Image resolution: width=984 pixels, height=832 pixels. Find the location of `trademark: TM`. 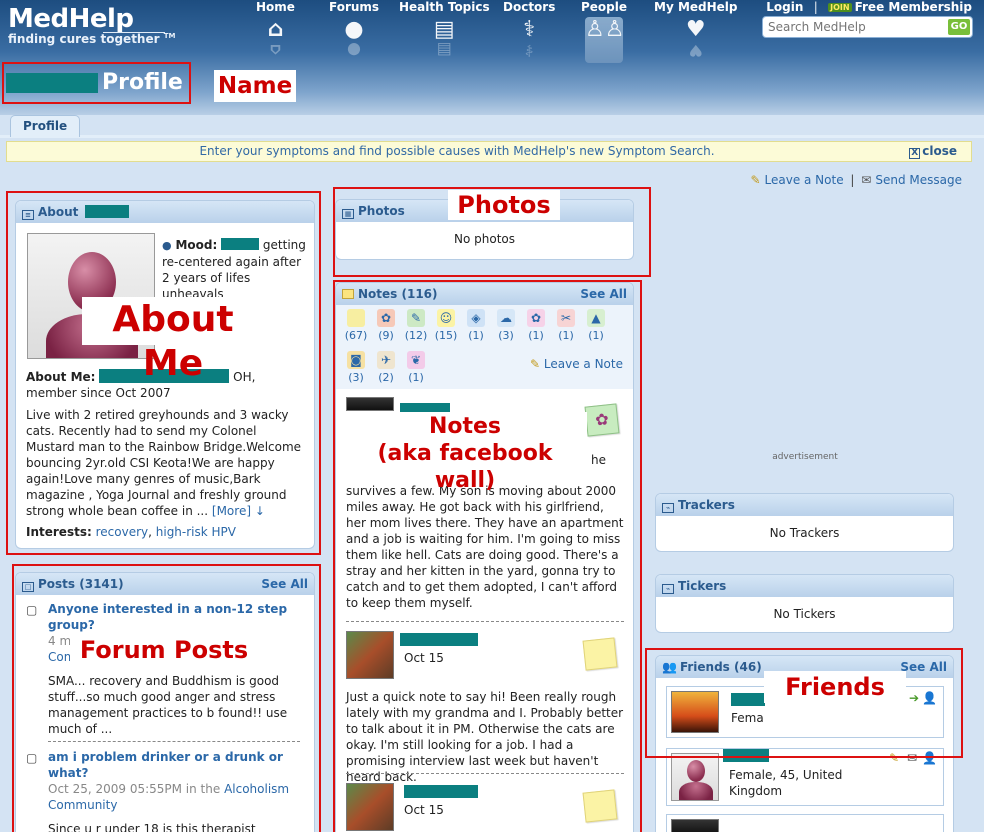

trademark: TM is located at coordinates (169, 36).